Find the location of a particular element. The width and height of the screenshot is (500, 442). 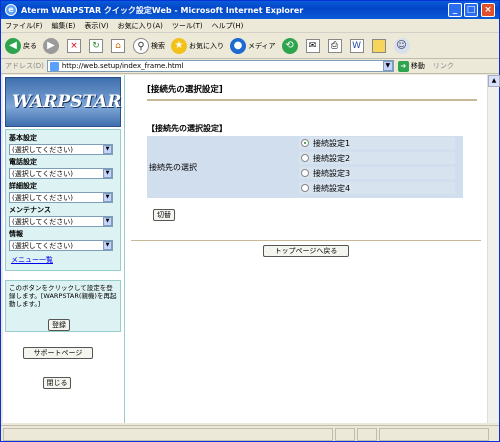

top-page-button: トップページへ戻る is located at coordinates (306, 251).